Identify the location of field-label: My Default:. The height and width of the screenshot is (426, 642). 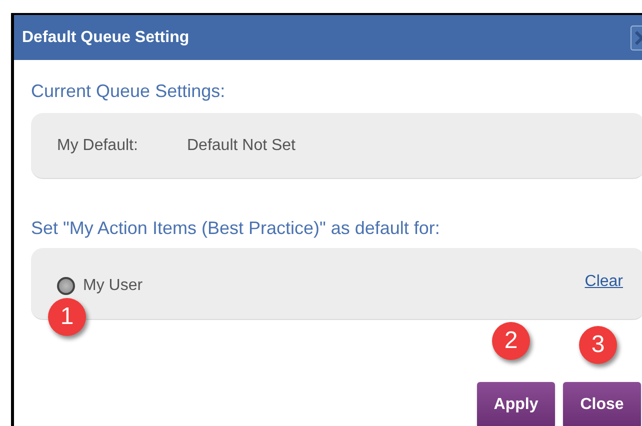
(98, 146).